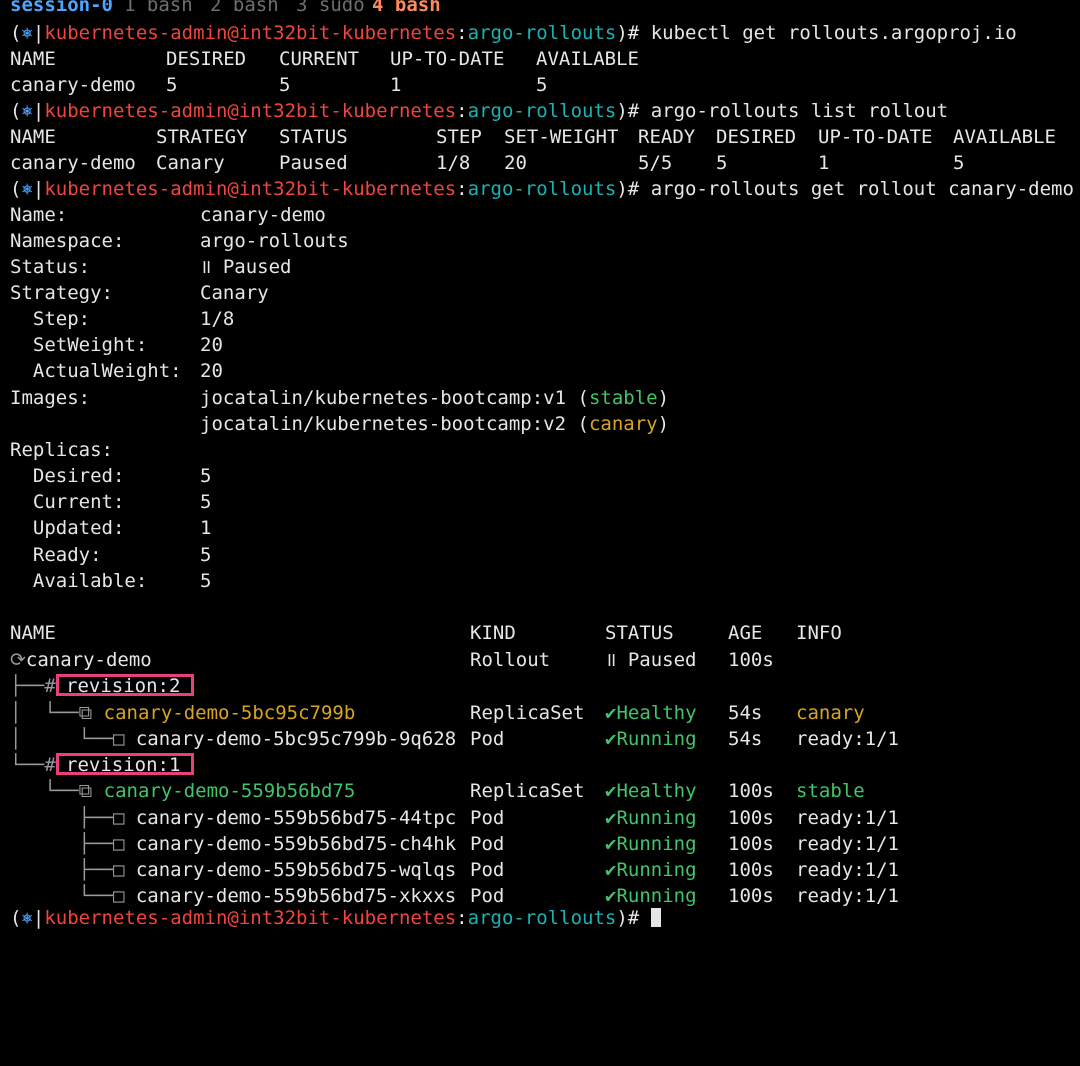 This screenshot has width=1080, height=1066. What do you see at coordinates (211, 371) in the screenshot?
I see `detail-value: 20` at bounding box center [211, 371].